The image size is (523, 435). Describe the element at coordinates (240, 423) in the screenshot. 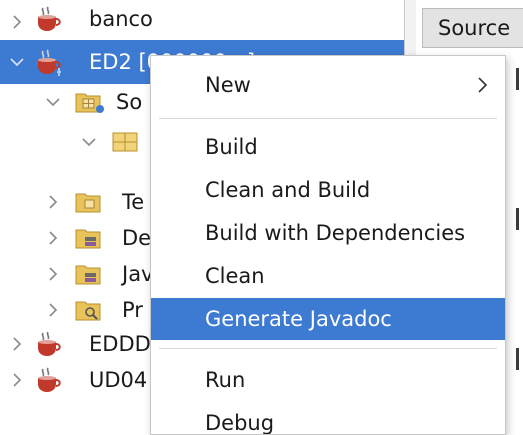

I see `menu-item-label: Debug` at that location.